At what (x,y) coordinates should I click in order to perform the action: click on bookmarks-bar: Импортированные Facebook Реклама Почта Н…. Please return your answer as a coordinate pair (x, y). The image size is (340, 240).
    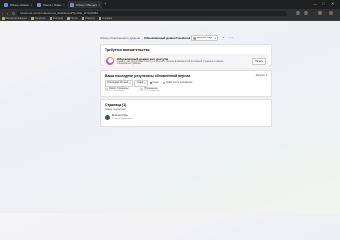
    Looking at the image, I should click on (170, 19).